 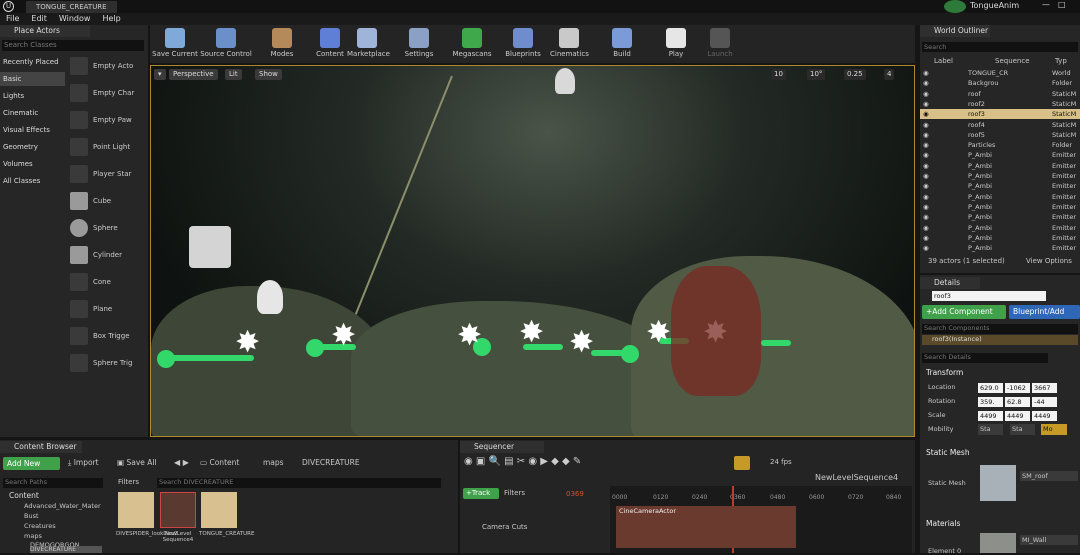 I want to click on settings-button: Settings, so click(x=419, y=44).